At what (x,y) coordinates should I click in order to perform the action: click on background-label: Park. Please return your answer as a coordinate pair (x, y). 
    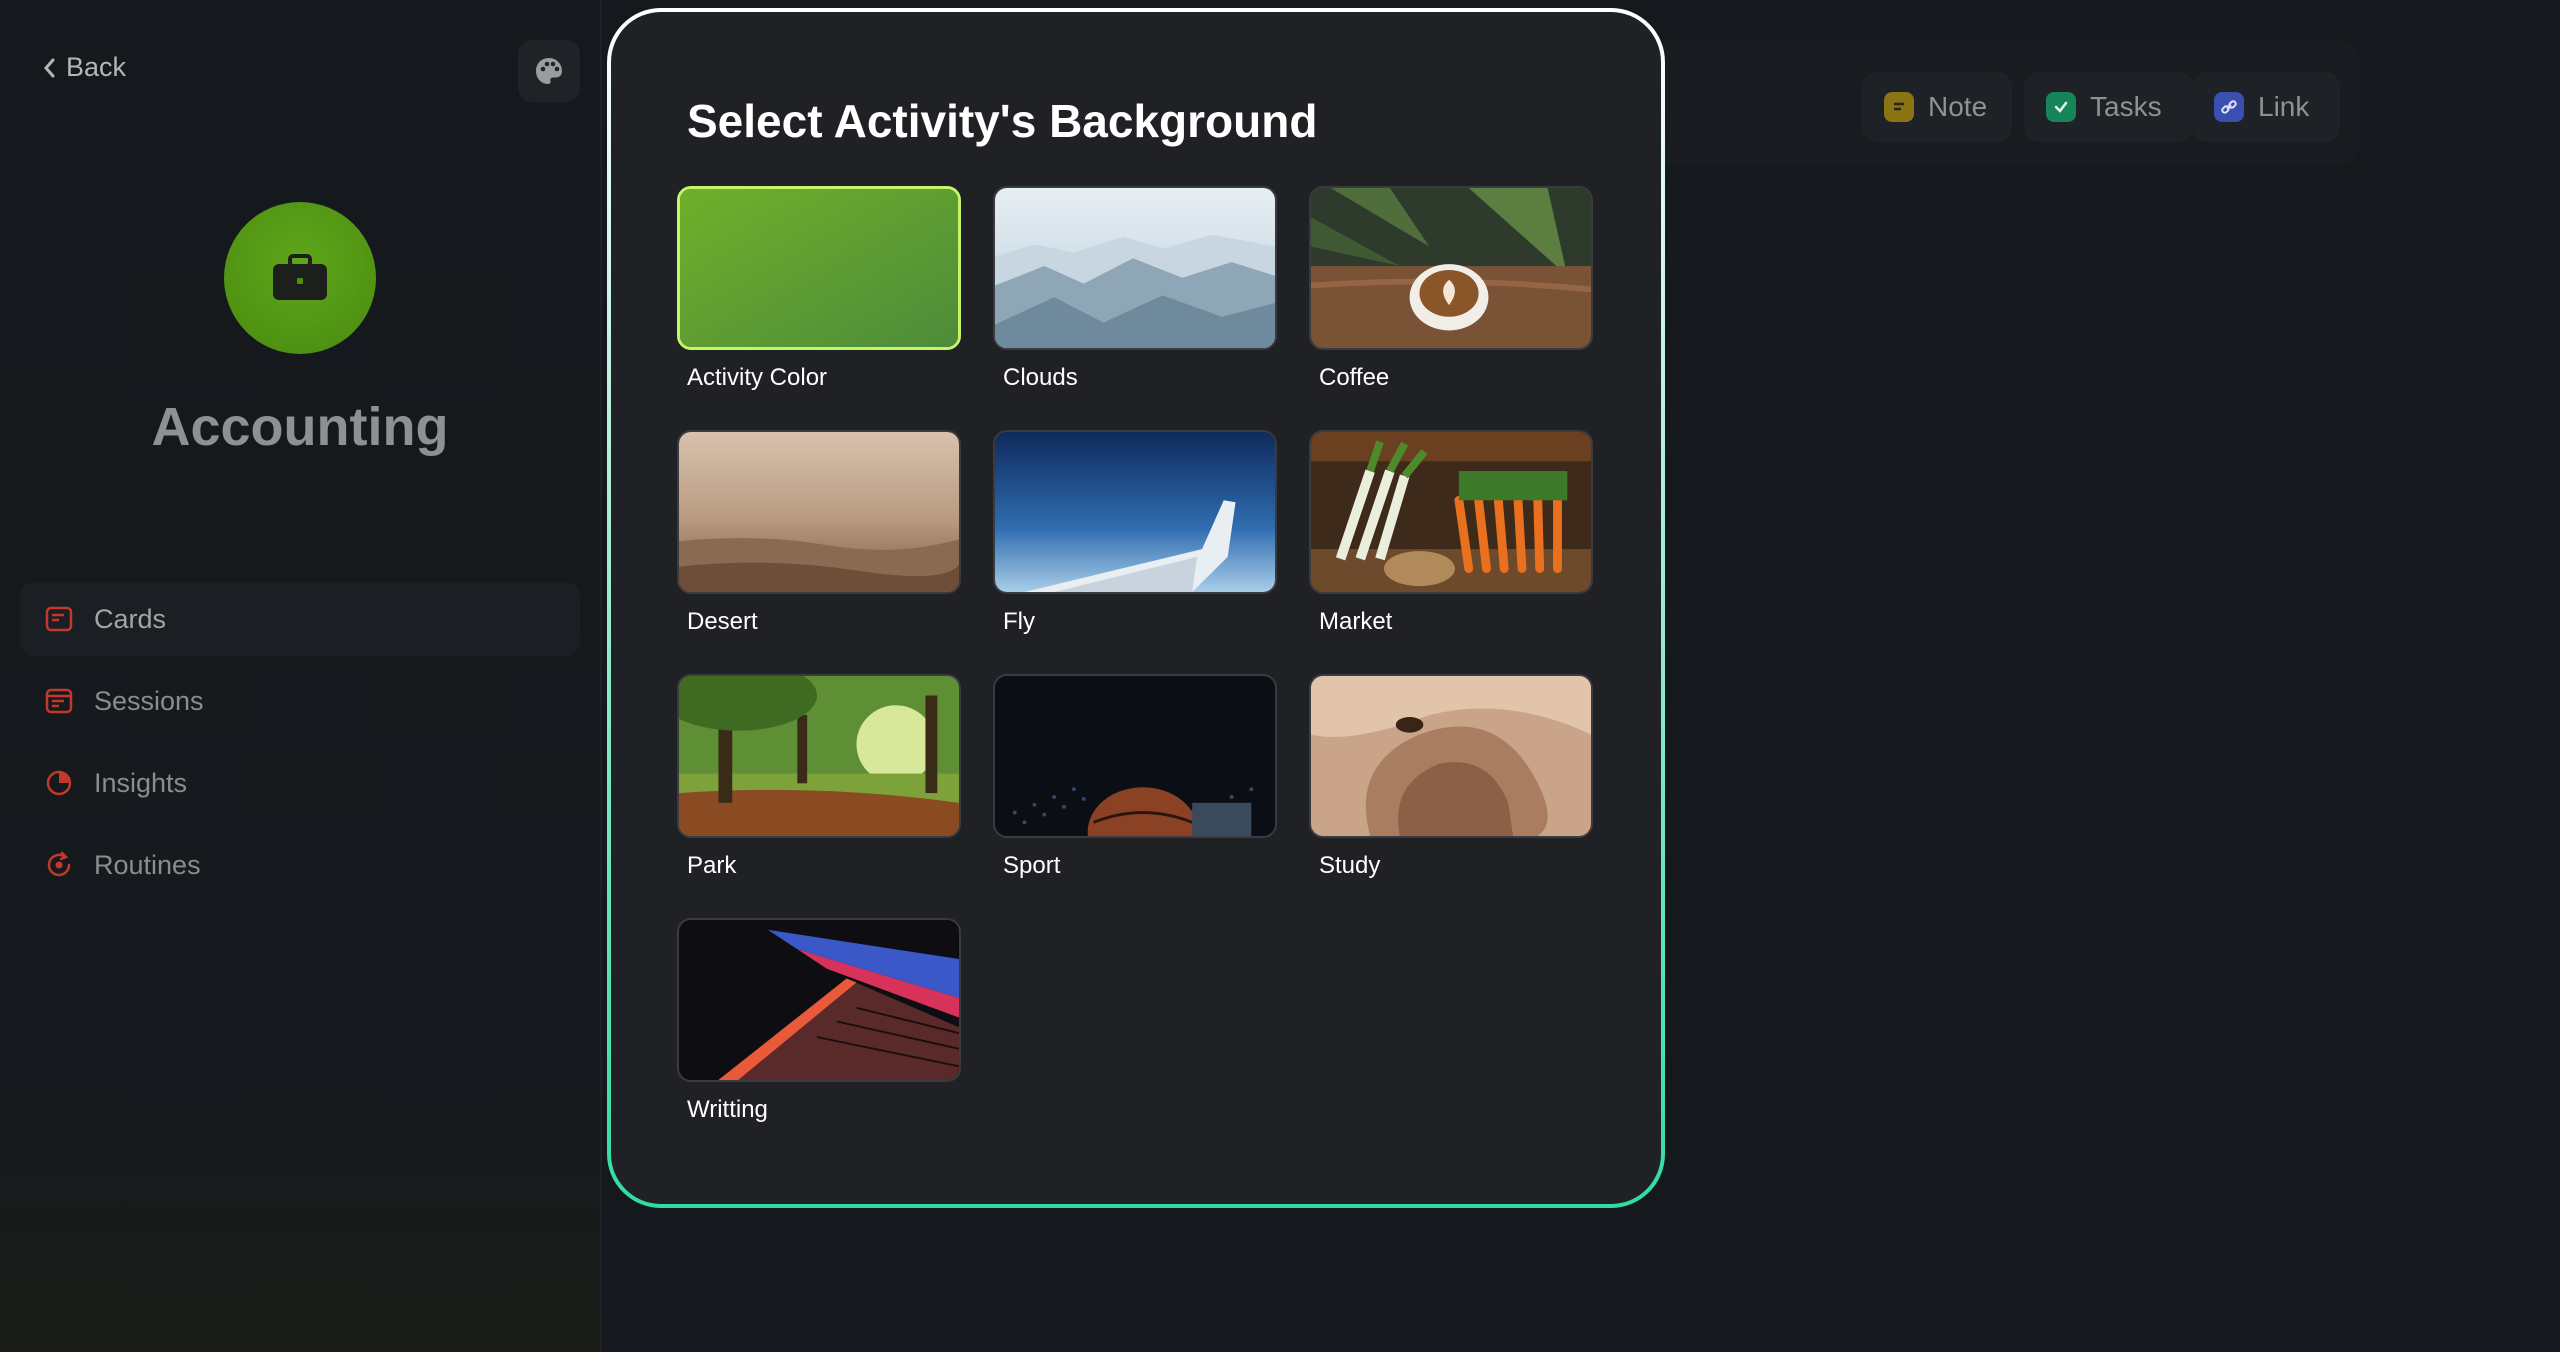
    Looking at the image, I should click on (712, 865).